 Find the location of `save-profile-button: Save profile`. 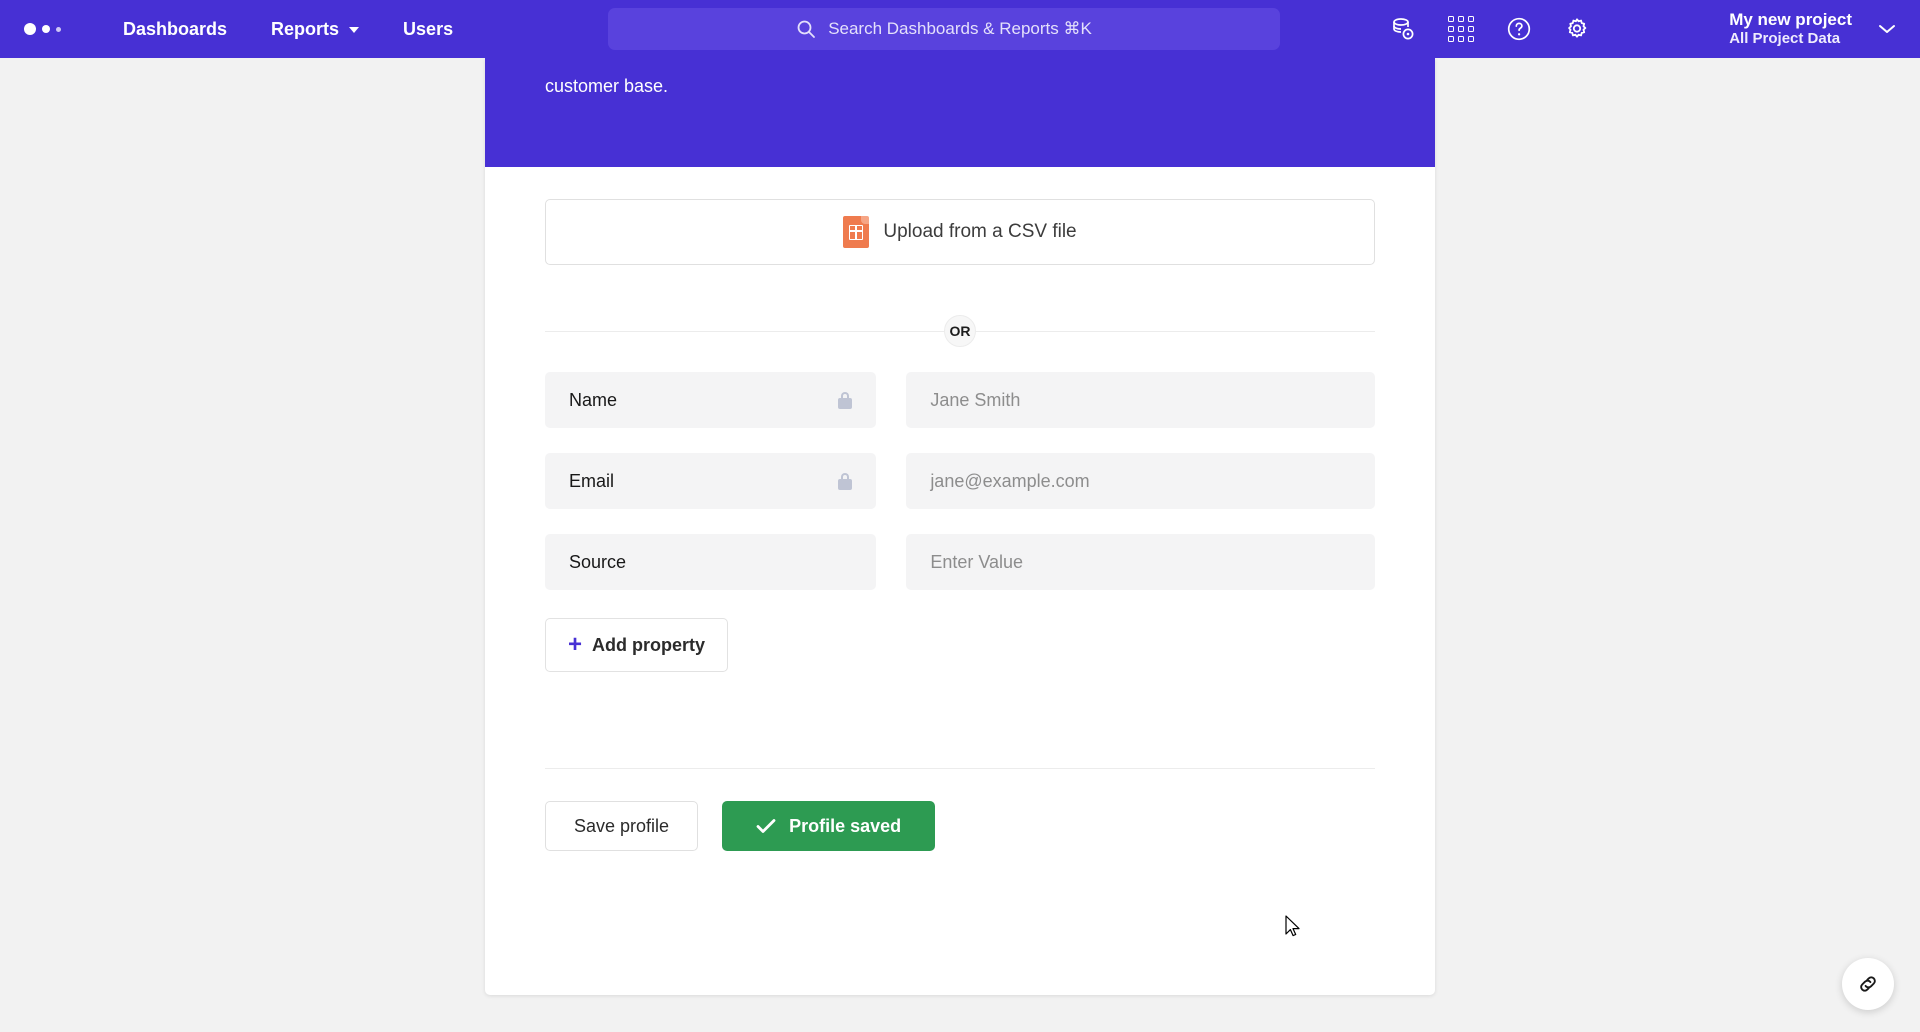

save-profile-button: Save profile is located at coordinates (622, 826).